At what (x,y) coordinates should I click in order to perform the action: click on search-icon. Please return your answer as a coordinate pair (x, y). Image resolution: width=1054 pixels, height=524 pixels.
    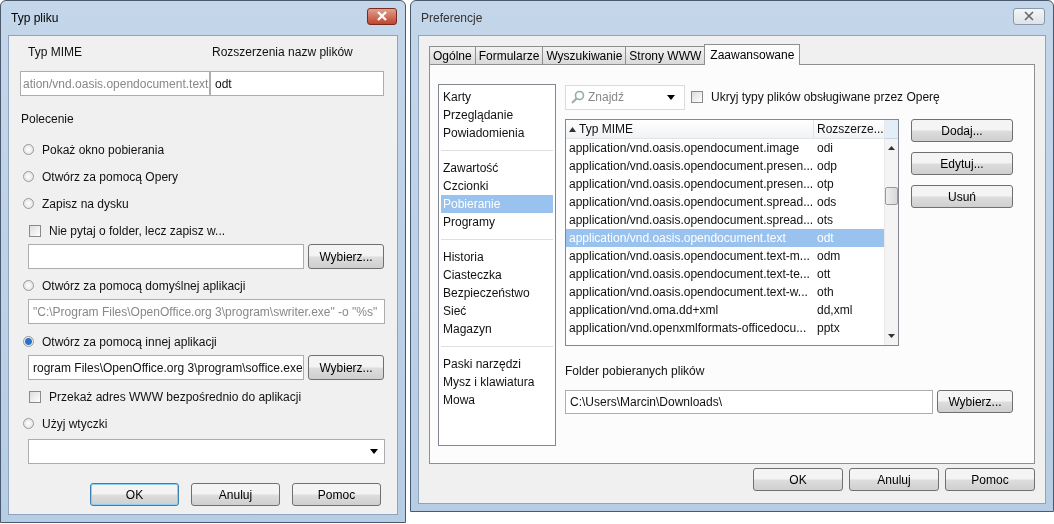
    Looking at the image, I should click on (578, 97).